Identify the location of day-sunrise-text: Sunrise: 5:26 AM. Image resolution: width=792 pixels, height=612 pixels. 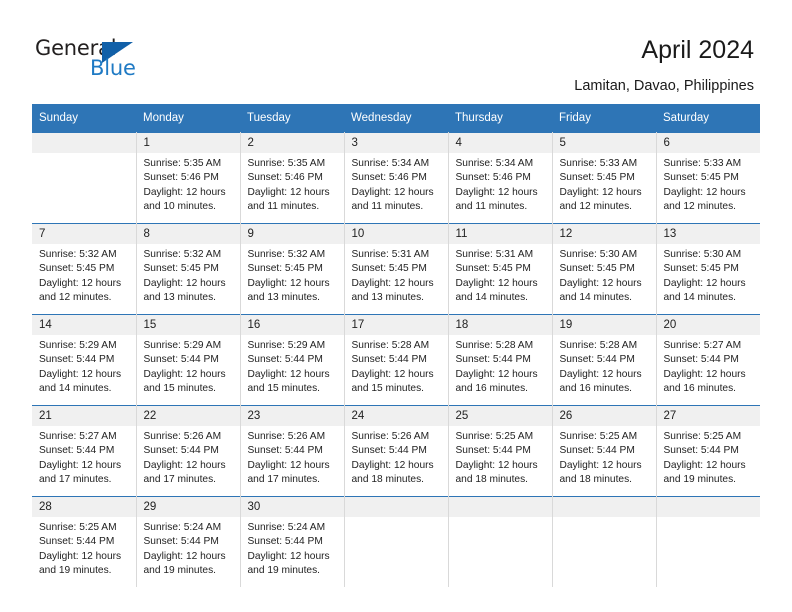
(390, 436).